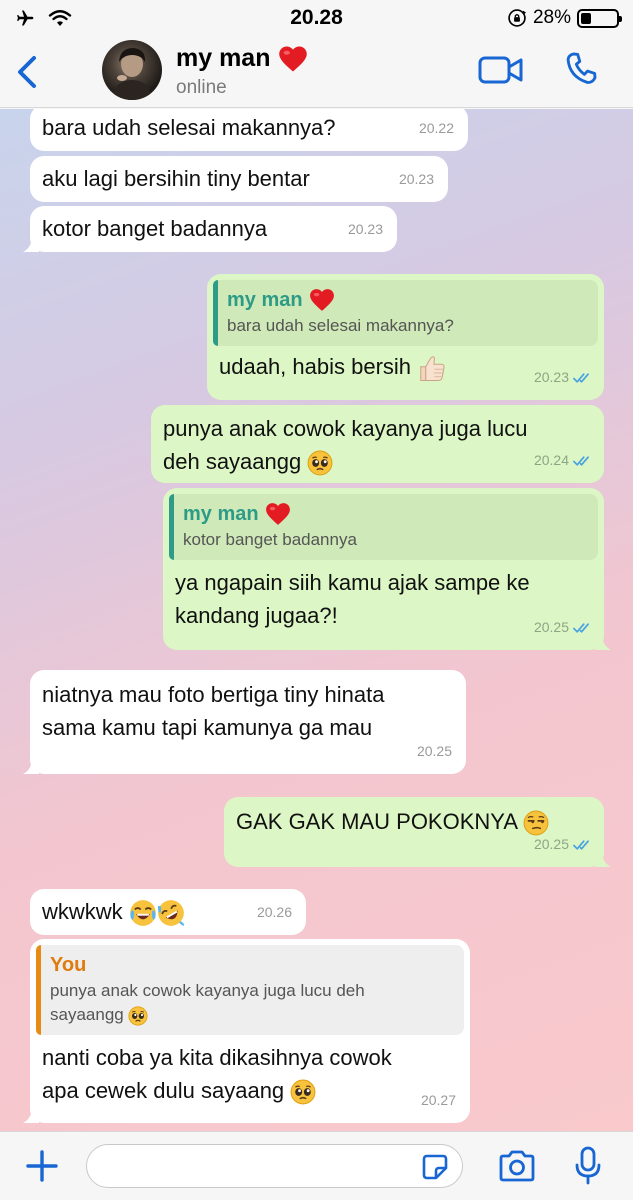  I want to click on chat-header: my man online, so click(316, 72).